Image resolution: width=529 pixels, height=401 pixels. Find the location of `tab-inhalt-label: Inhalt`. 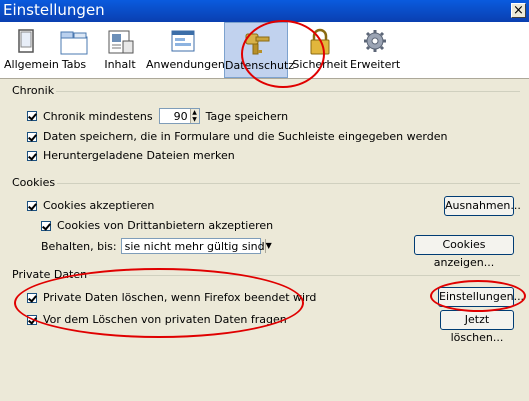

tab-inhalt-label: Inhalt is located at coordinates (120, 64).